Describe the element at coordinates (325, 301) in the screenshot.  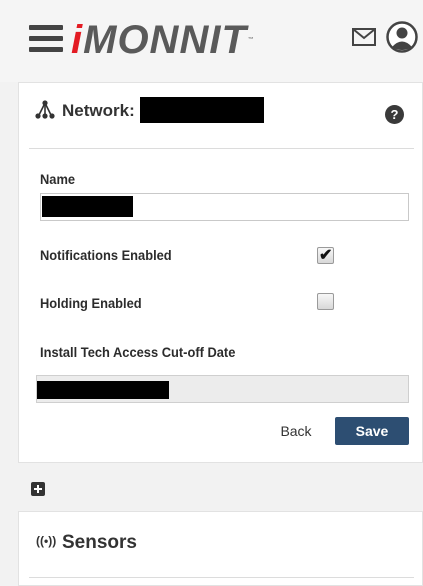
I see `holding-enabled-checkbox` at that location.